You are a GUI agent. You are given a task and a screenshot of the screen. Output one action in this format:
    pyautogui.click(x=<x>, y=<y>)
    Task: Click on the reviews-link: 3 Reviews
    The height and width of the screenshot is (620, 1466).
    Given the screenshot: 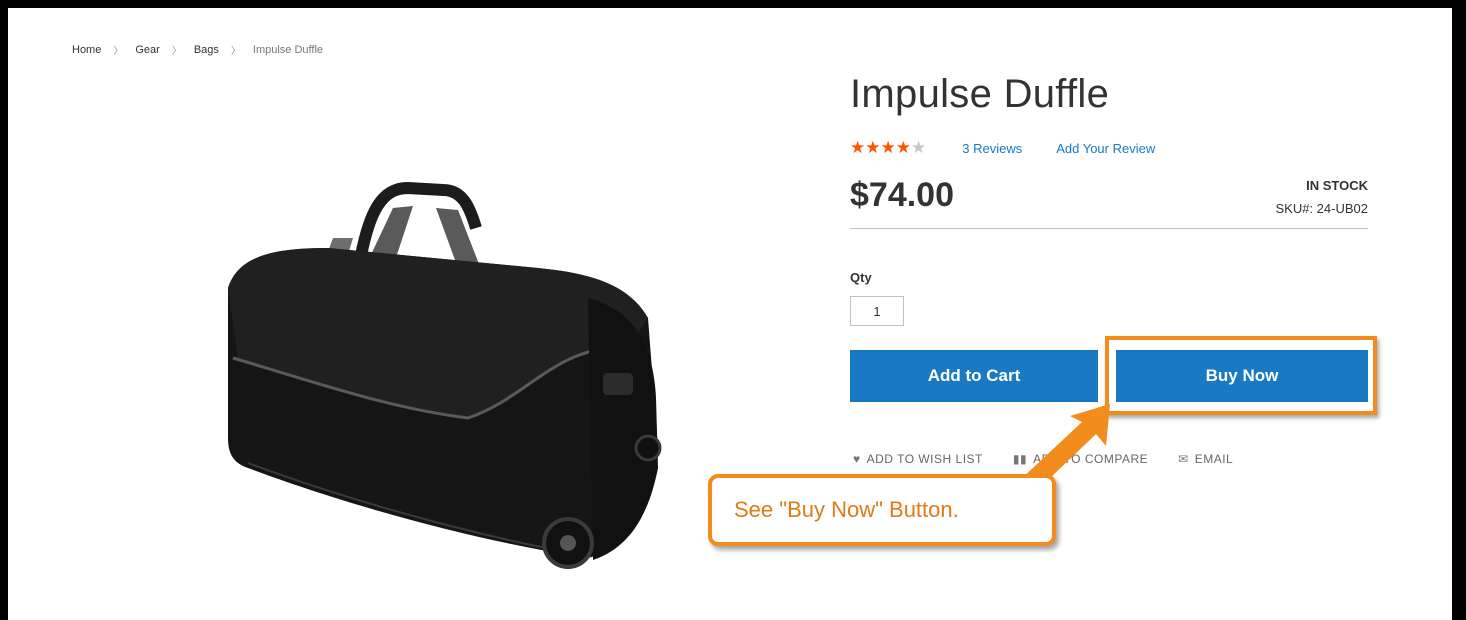 What is the action you would take?
    pyautogui.click(x=992, y=148)
    